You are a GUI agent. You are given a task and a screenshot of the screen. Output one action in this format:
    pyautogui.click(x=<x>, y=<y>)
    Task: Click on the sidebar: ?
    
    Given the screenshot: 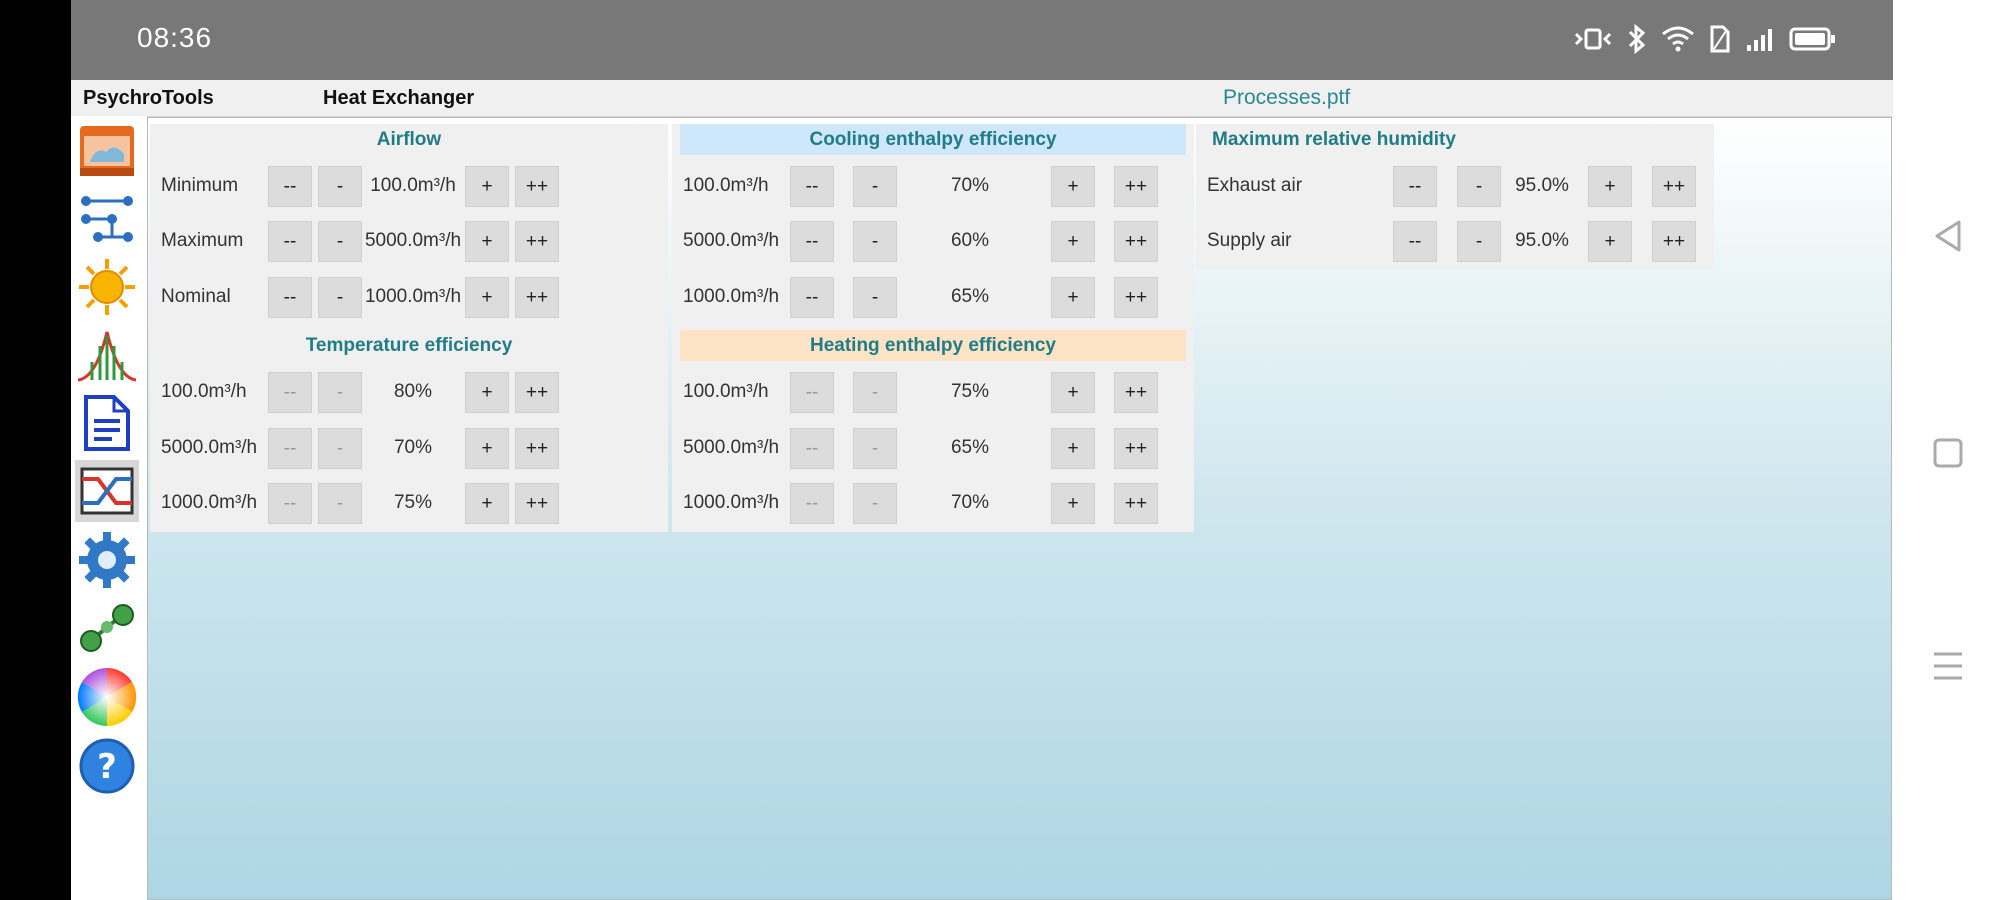 What is the action you would take?
    pyautogui.click(x=109, y=508)
    